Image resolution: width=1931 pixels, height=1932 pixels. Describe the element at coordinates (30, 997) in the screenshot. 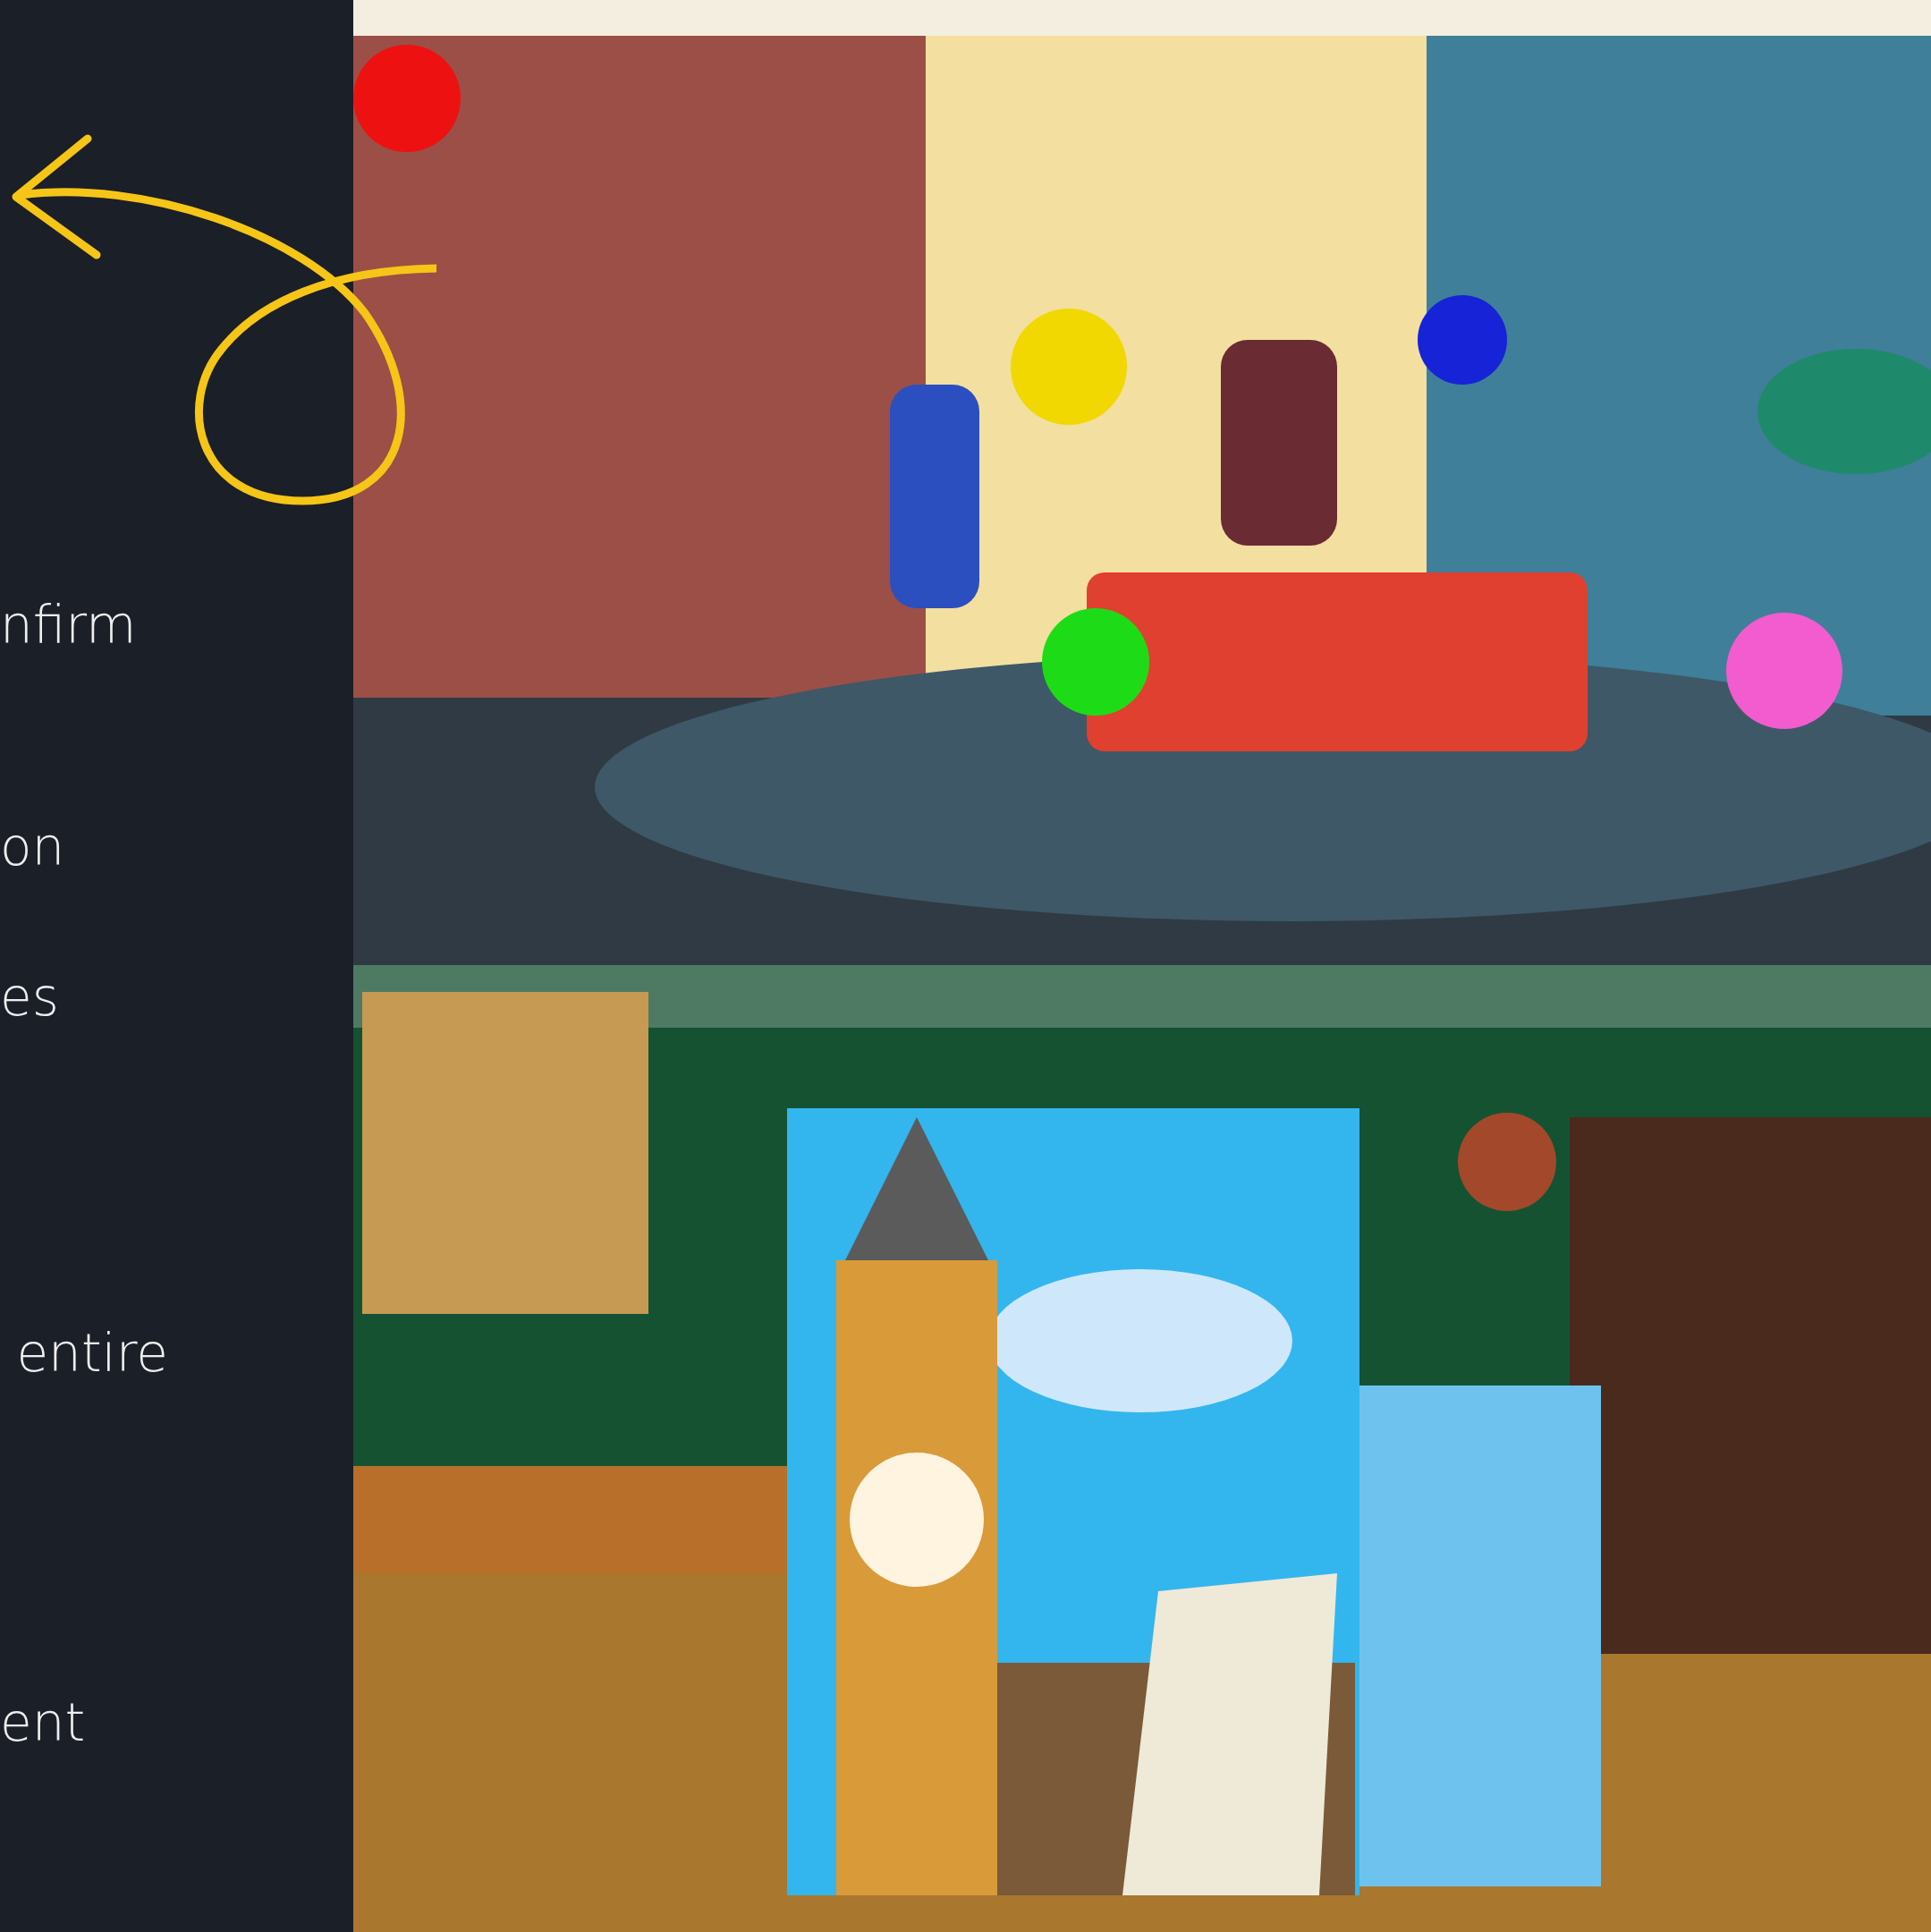

I see `side-text: es` at that location.